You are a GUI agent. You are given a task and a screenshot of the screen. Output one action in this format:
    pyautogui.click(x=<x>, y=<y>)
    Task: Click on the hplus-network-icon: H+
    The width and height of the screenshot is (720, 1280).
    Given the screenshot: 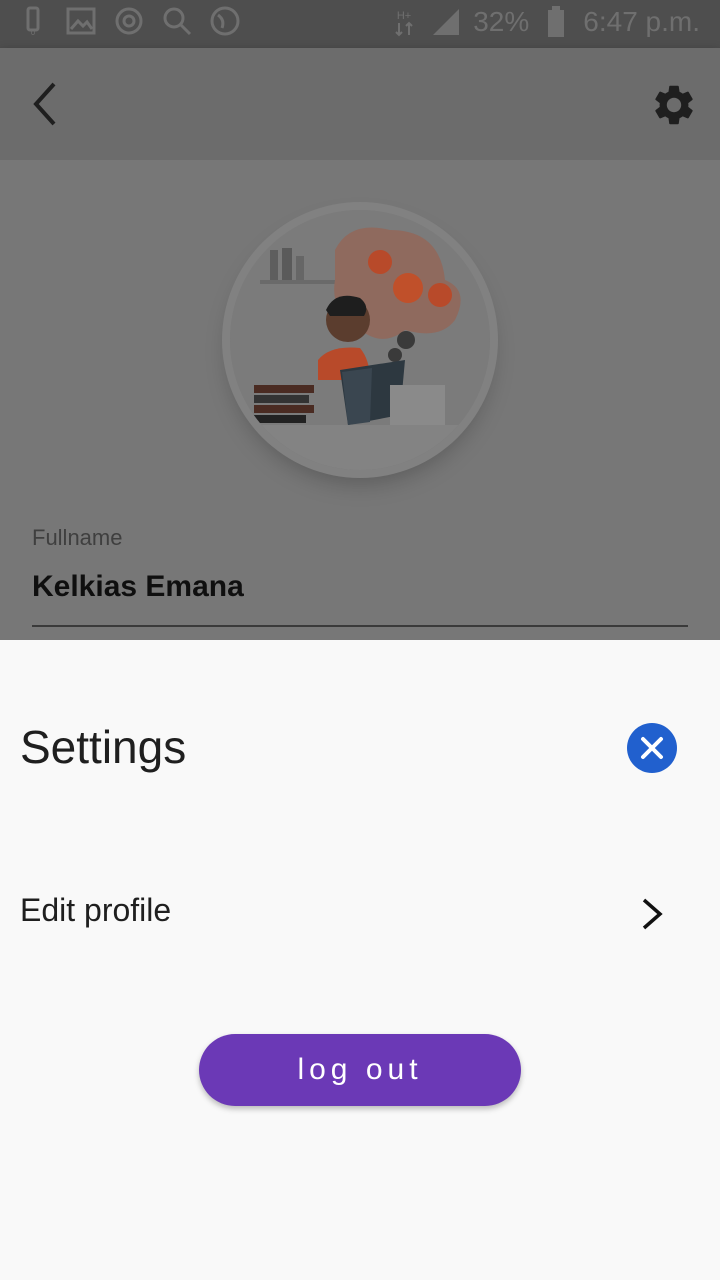 What is the action you would take?
    pyautogui.click(x=404, y=22)
    